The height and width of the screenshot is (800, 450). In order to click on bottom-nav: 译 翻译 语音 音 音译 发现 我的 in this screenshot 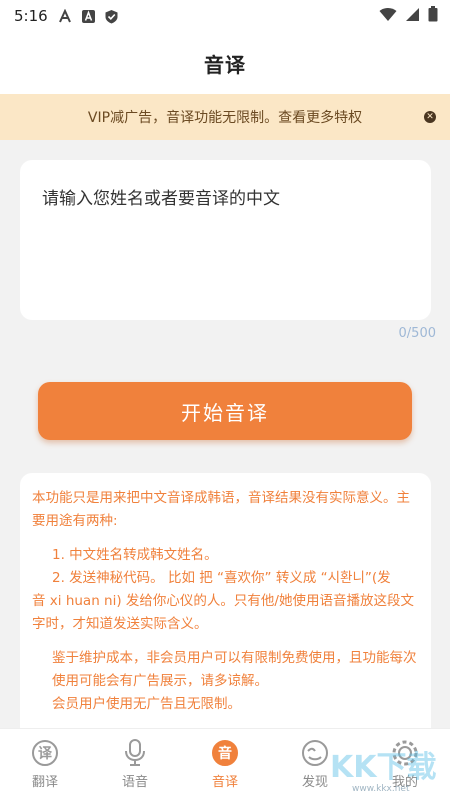, I will do `click(225, 764)`.